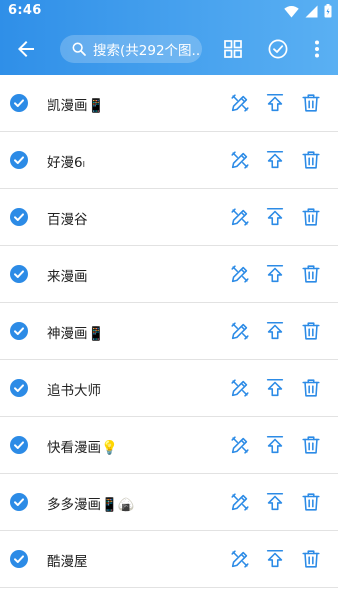  I want to click on back-arrow-icon, so click(26, 49).